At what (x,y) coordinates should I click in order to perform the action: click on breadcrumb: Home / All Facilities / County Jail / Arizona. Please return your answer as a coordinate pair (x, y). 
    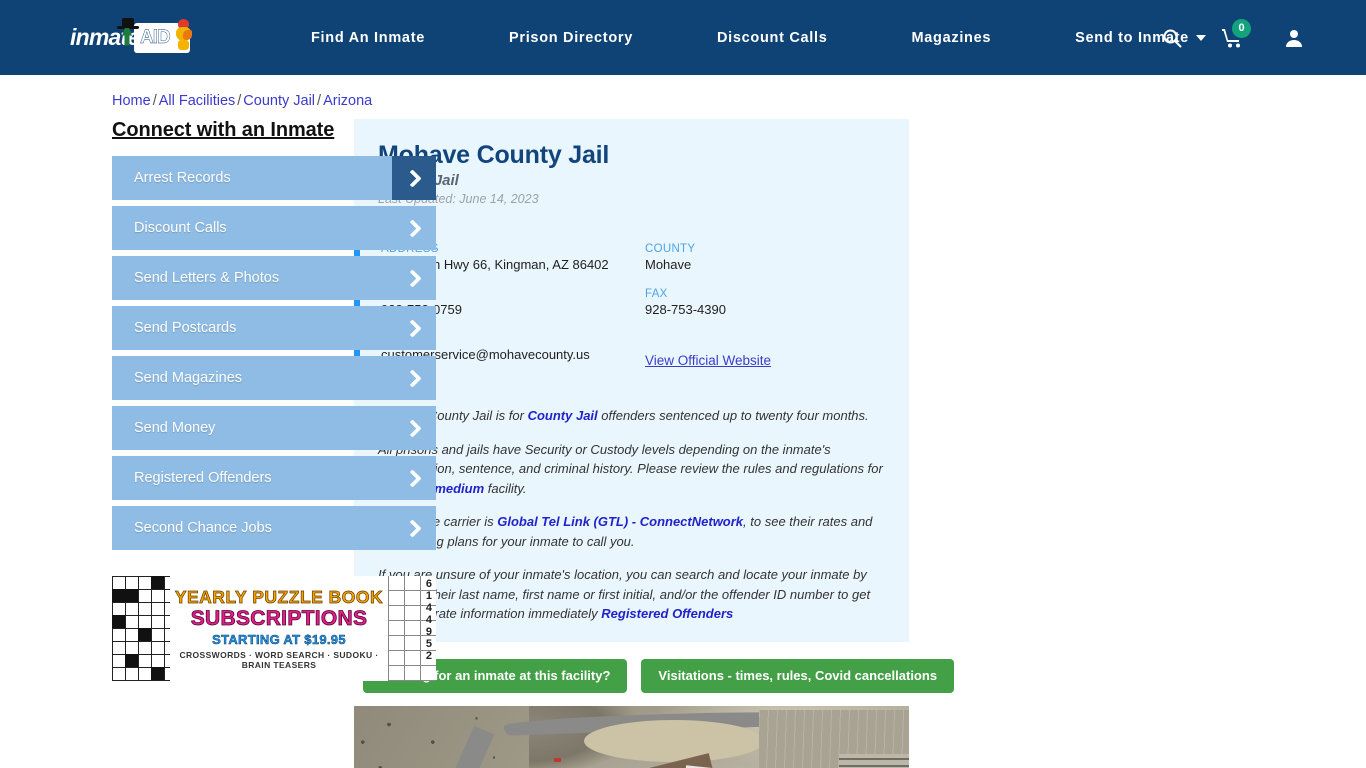
    Looking at the image, I should click on (739, 101).